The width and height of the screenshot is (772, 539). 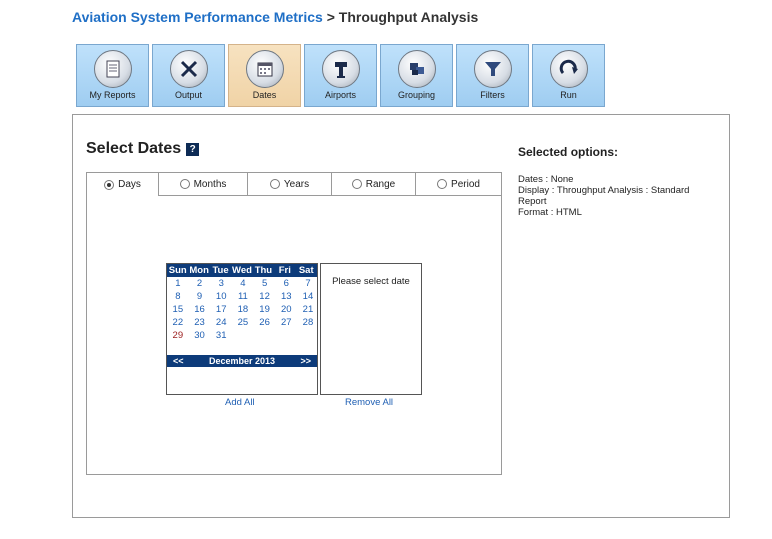 I want to click on tab-label: Years, so click(x=296, y=184).